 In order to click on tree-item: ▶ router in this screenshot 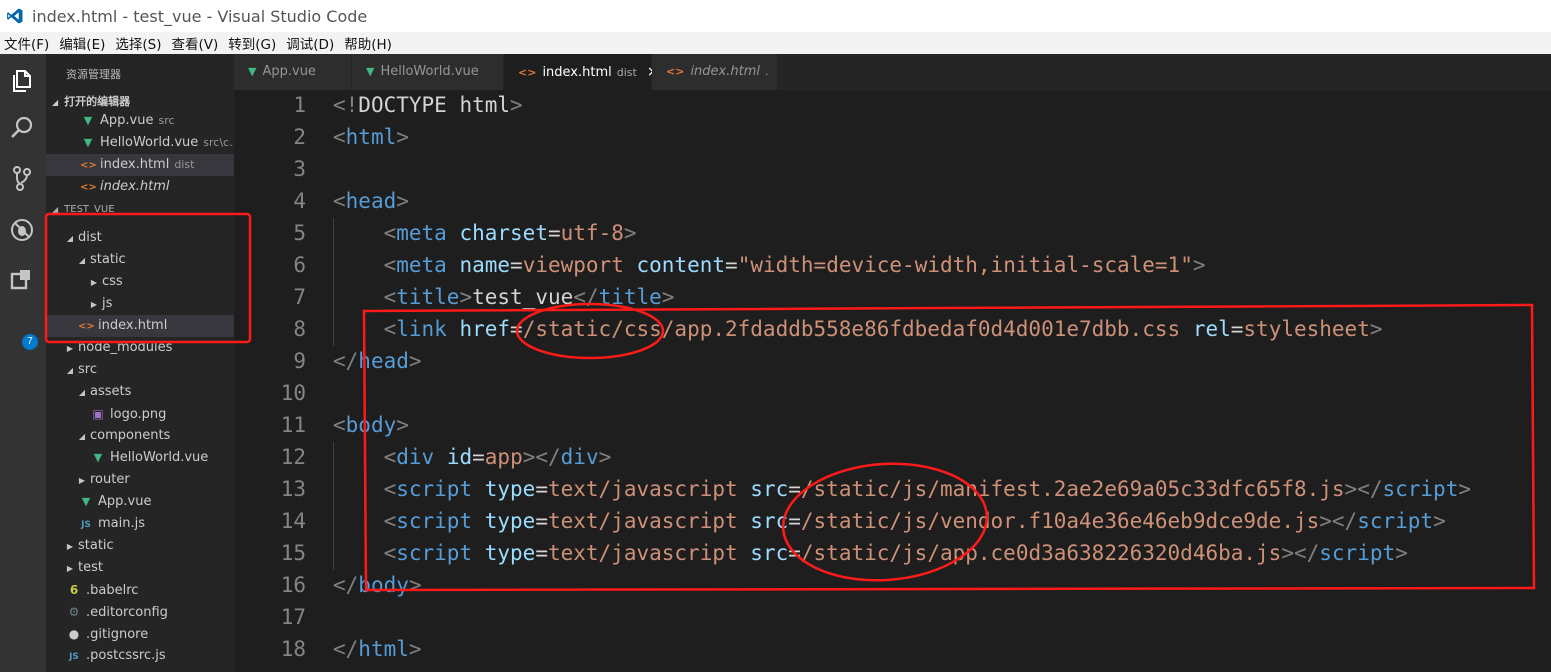, I will do `click(140, 480)`.